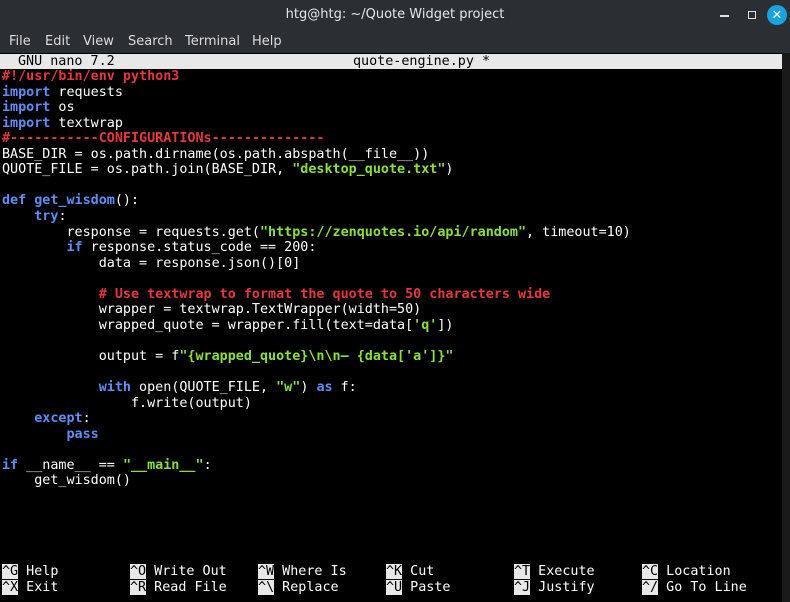 The width and height of the screenshot is (790, 602). I want to click on code-line: wrapper = textwrap.TextWrapper(width=50), so click(211, 310).